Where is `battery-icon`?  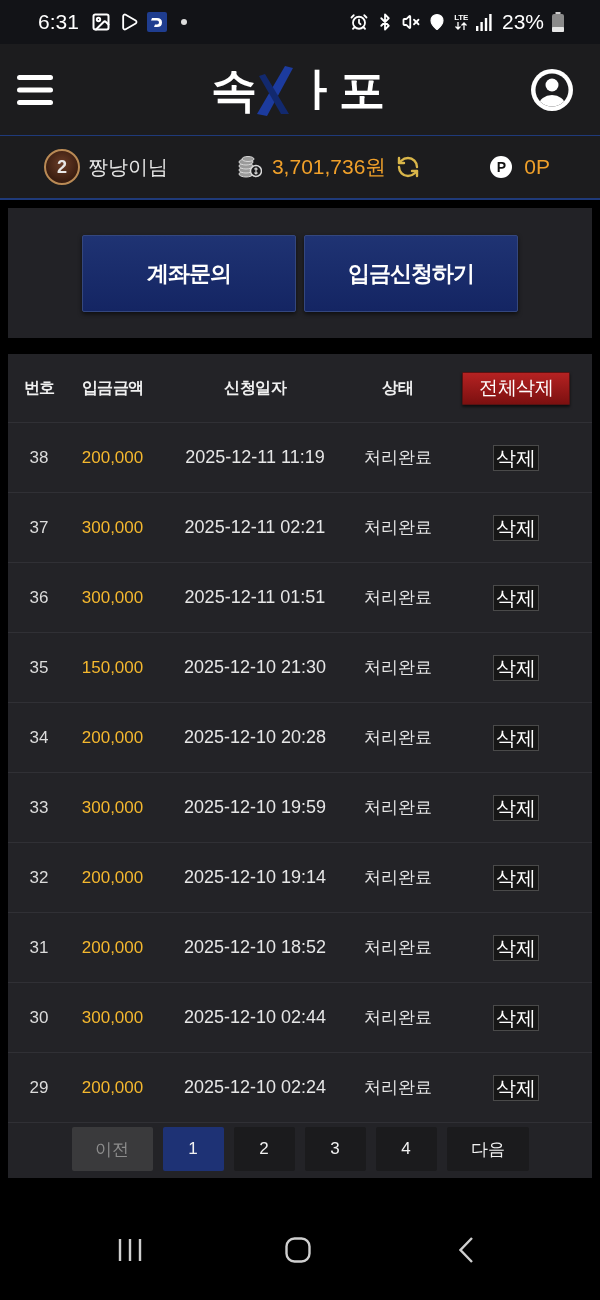 battery-icon is located at coordinates (558, 22).